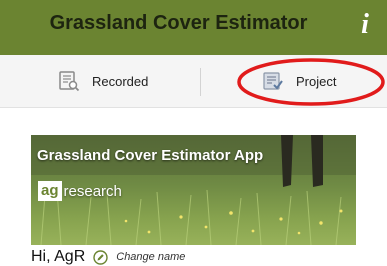 This screenshot has height=266, width=387. Describe the element at coordinates (200, 82) in the screenshot. I see `tab-divider` at that location.